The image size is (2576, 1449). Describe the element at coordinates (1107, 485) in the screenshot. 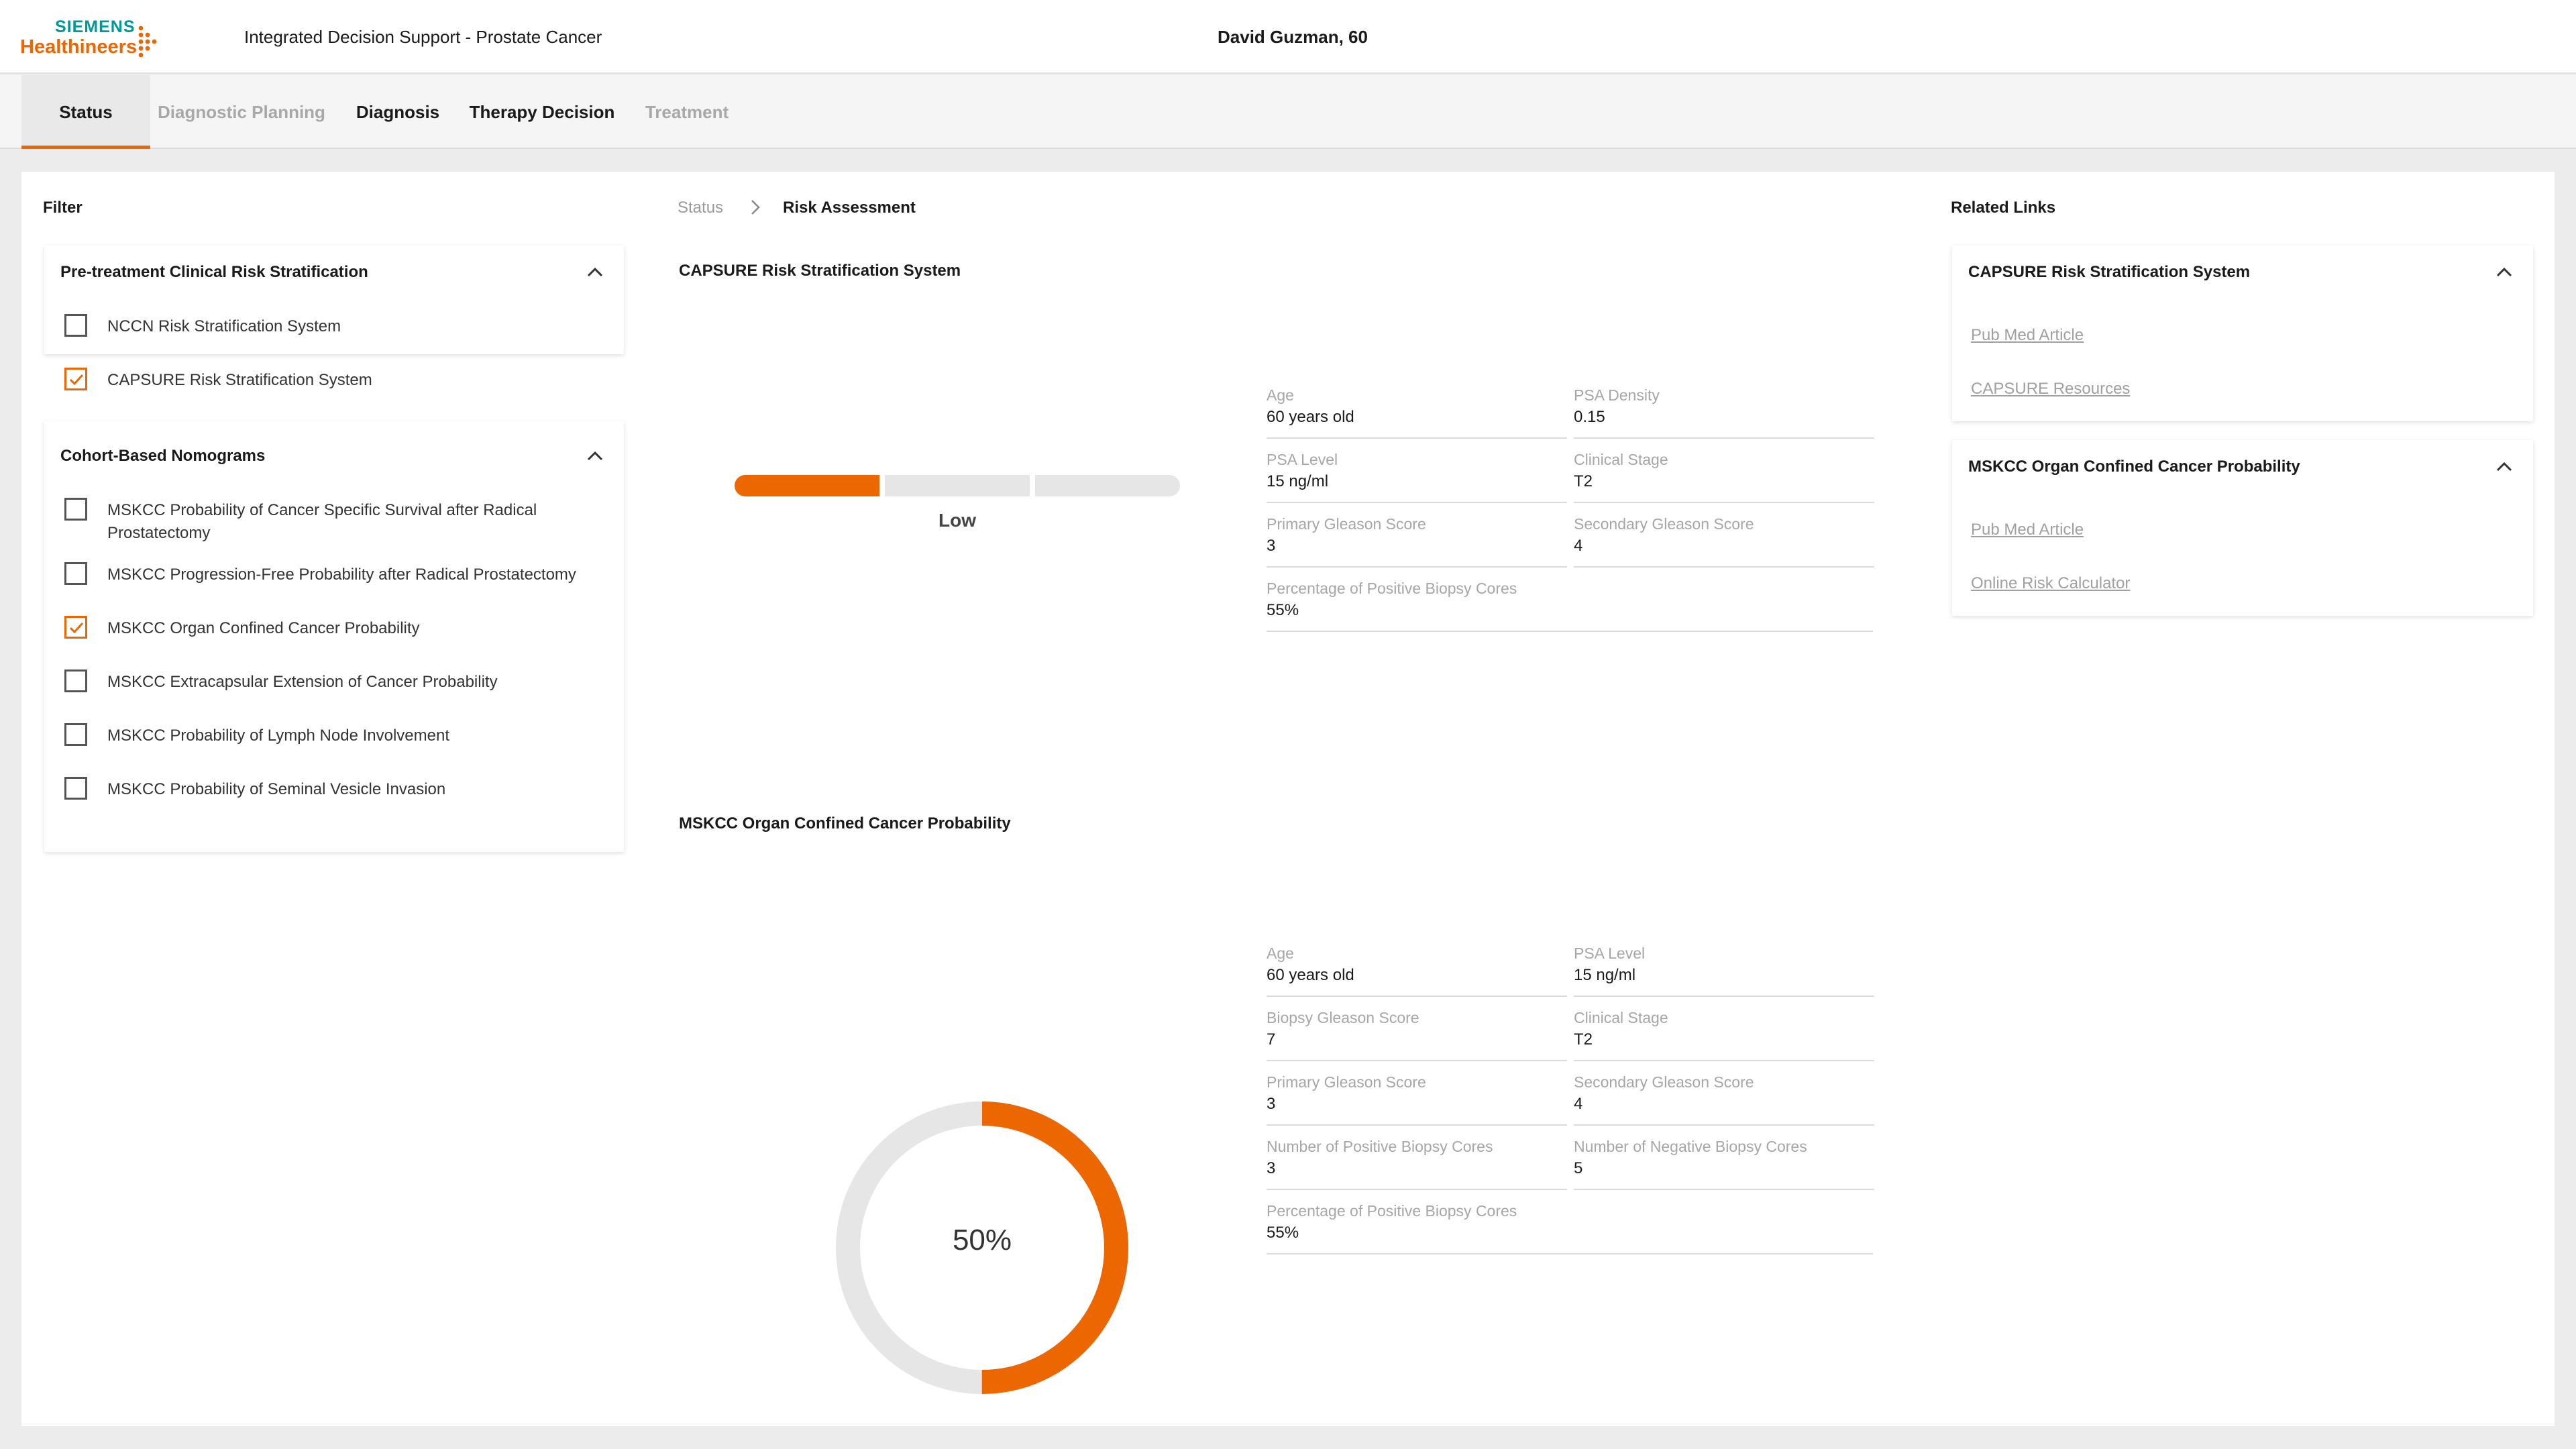

I see `risk-segment-high` at that location.